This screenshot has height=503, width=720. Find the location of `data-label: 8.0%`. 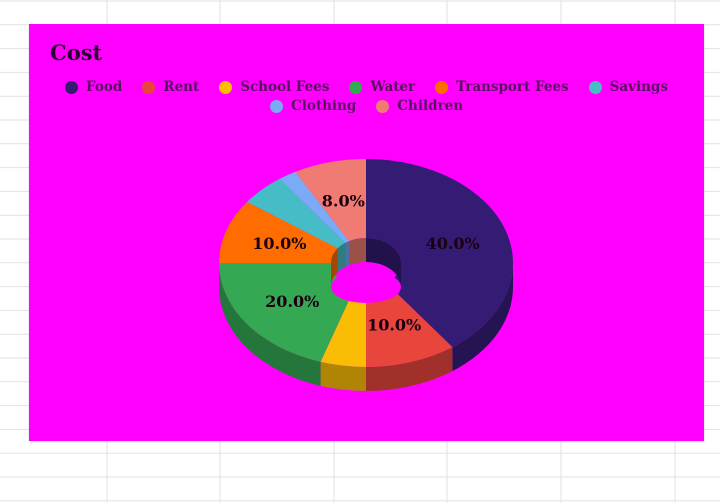

data-label: 8.0% is located at coordinates (343, 201).